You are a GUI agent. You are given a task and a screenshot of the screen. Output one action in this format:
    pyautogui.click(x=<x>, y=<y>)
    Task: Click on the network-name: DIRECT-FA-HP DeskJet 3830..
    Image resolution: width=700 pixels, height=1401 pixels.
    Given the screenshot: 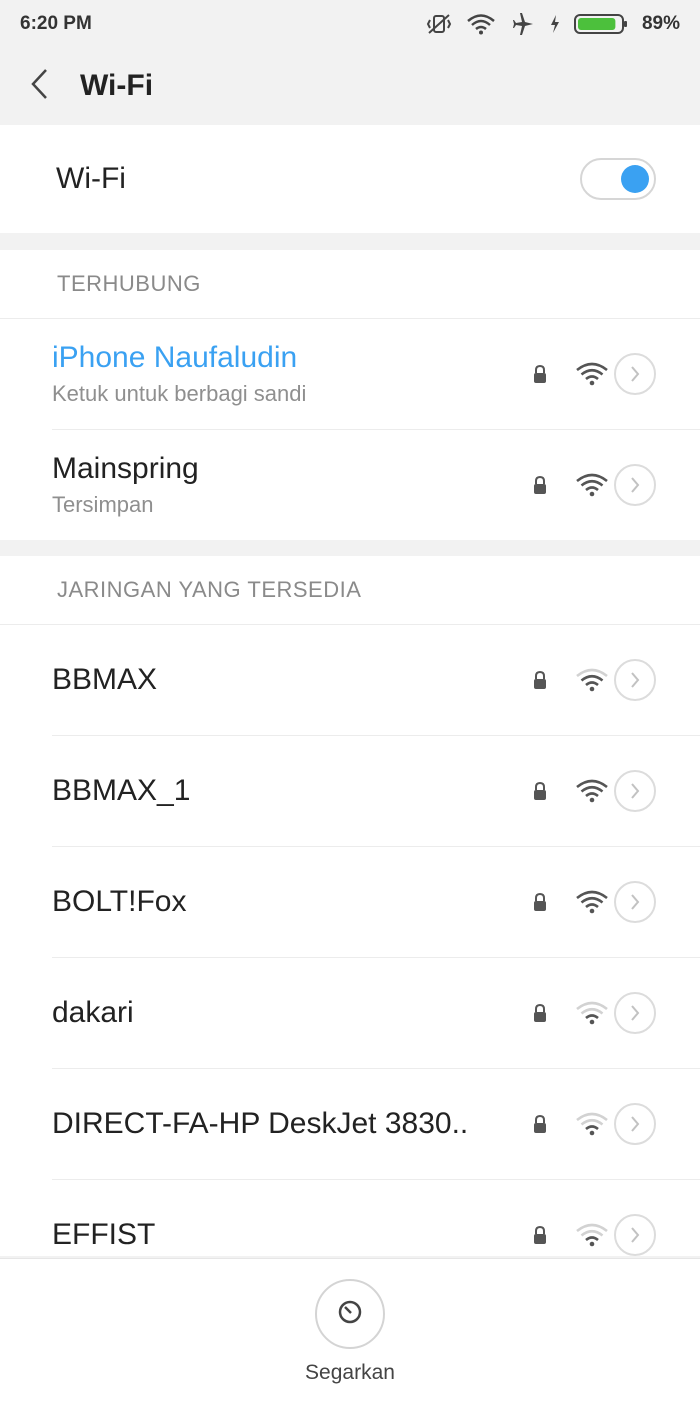 What is the action you would take?
    pyautogui.click(x=260, y=1123)
    